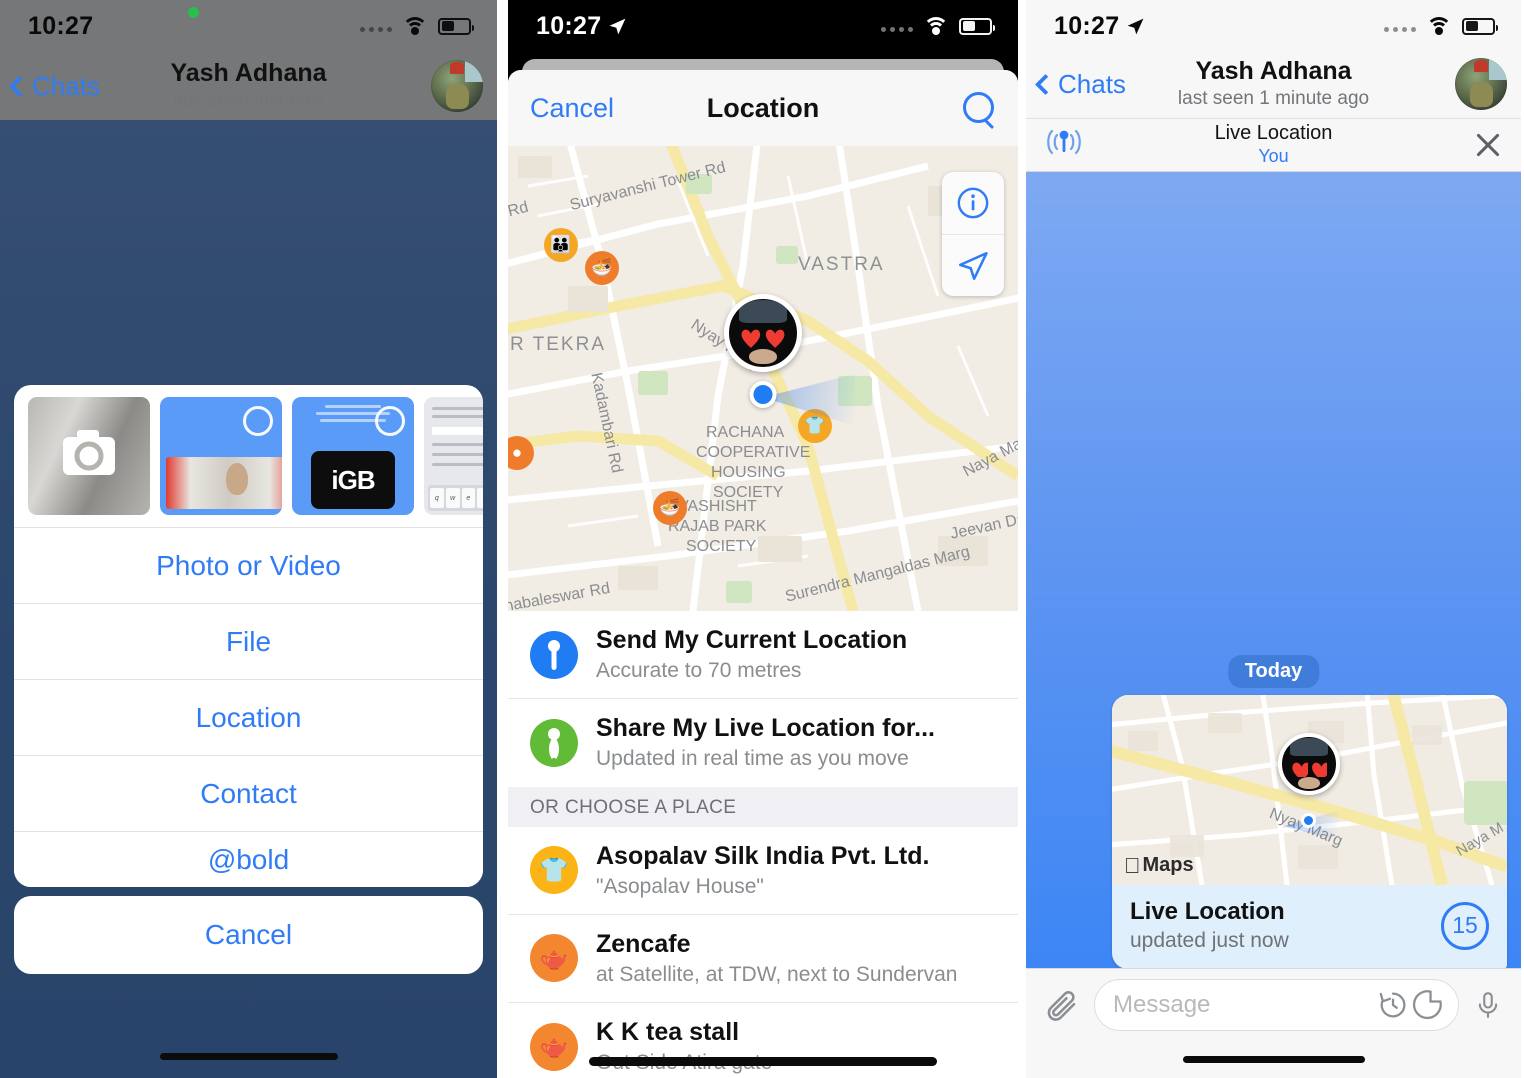  What do you see at coordinates (1488, 145) in the screenshot?
I see `close-icon` at bounding box center [1488, 145].